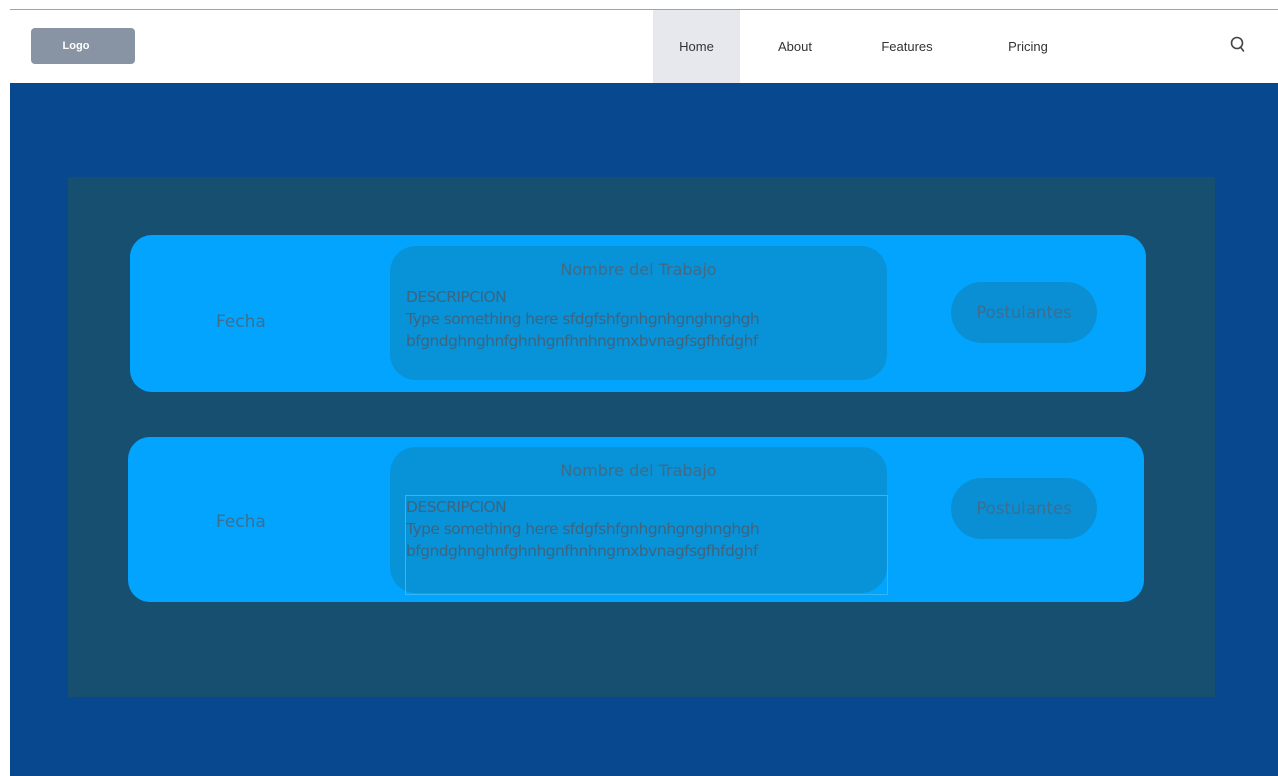 Image resolution: width=1278 pixels, height=776 pixels. Describe the element at coordinates (83, 46) in the screenshot. I see `logo: Logo` at that location.